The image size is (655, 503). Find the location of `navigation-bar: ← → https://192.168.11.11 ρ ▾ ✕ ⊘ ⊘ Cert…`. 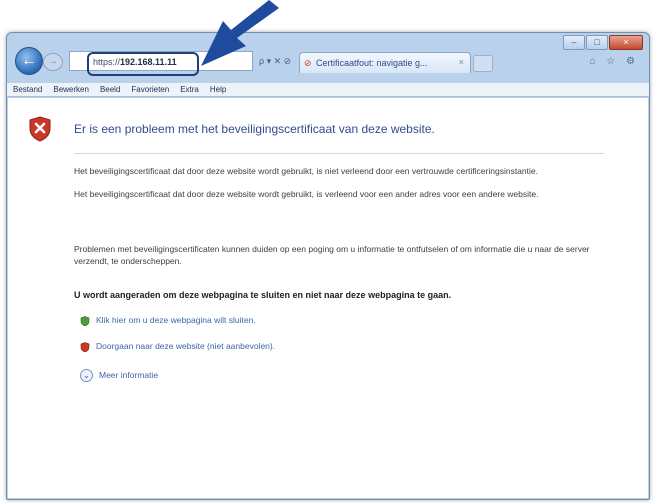

navigation-bar: ← → https://192.168.11.11 ρ ▾ ✕ ⊘ ⊘ Cert… is located at coordinates (328, 63).